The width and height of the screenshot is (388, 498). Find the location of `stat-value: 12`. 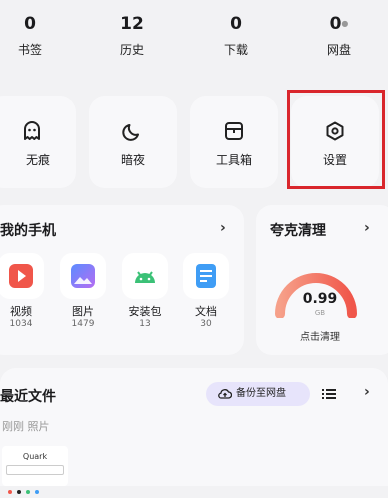

stat-value: 12 is located at coordinates (132, 24).